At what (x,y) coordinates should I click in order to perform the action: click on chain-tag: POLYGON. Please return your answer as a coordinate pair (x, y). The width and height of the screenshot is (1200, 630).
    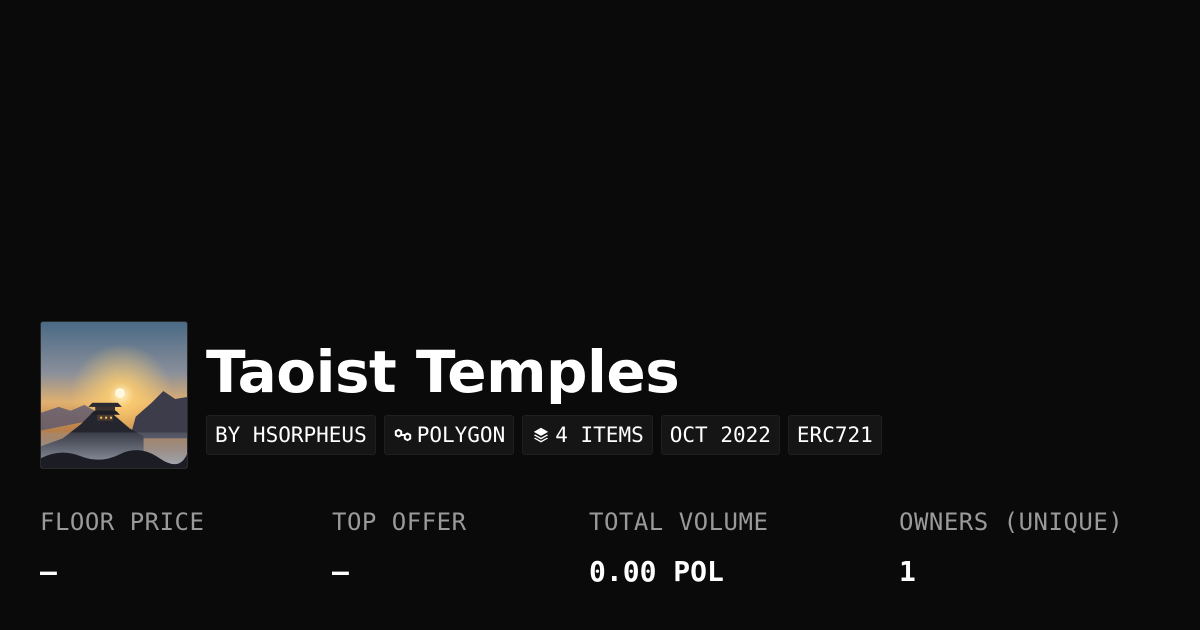
    Looking at the image, I should click on (449, 435).